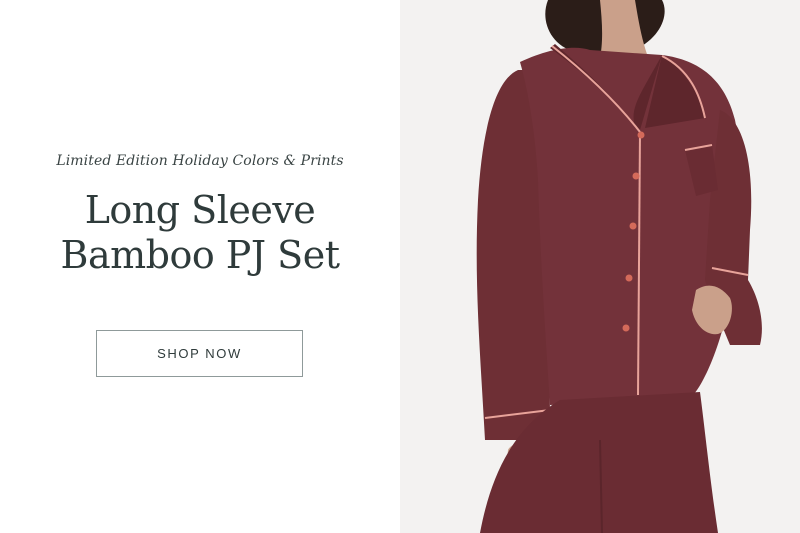  Describe the element at coordinates (200, 210) in the screenshot. I see `promo-title-line-1: Long Sleeve` at that location.